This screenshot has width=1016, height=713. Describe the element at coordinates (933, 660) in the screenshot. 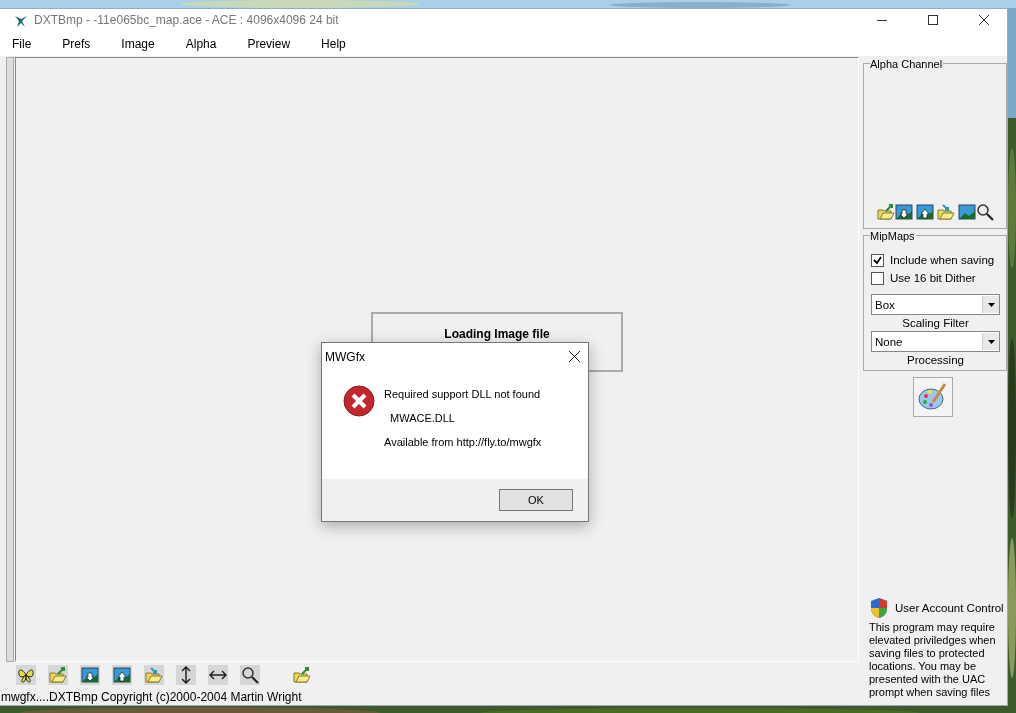

I see `uac-description: This program may require elevated priviledges when saving files to protected locations. You may be presented with the UAC prompt when saving files` at that location.